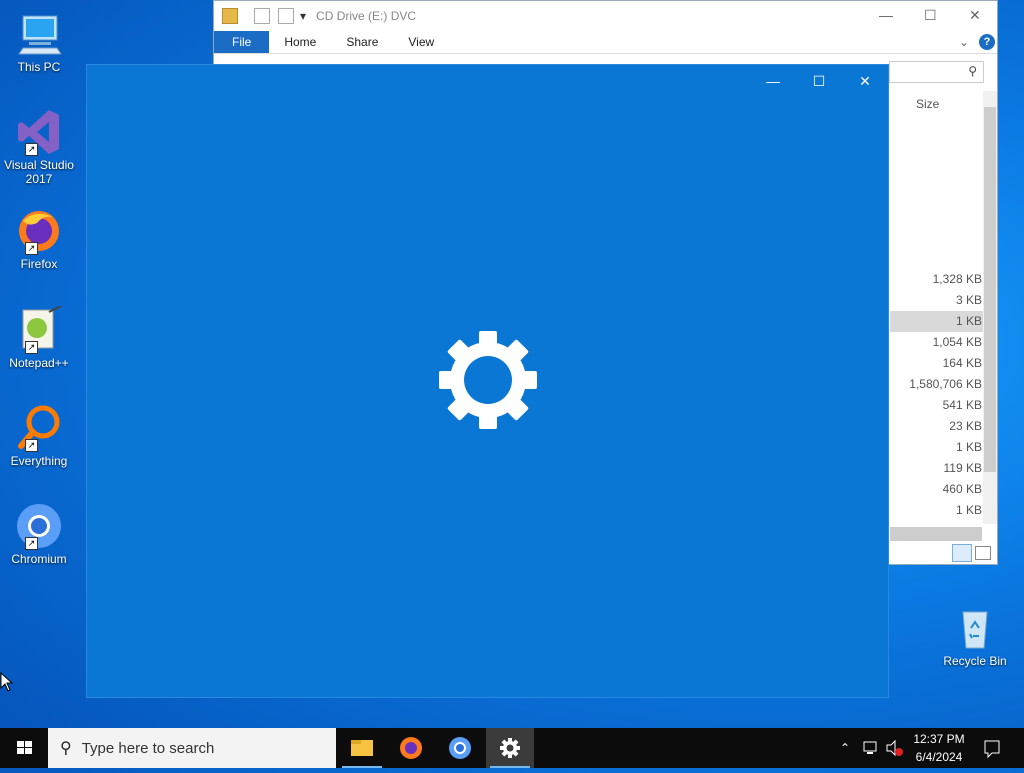  I want to click on desktop-icon-label: Recycle Bin, so click(975, 661).